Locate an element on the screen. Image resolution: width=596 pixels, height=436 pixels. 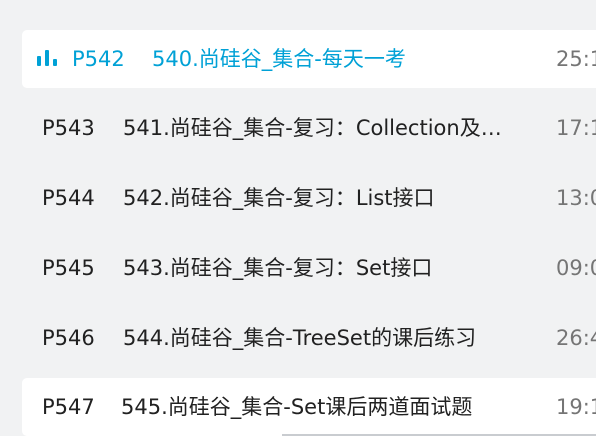
episode-title: 544.尚硅谷_集合-TreeSet的课后练习 is located at coordinates (300, 338).